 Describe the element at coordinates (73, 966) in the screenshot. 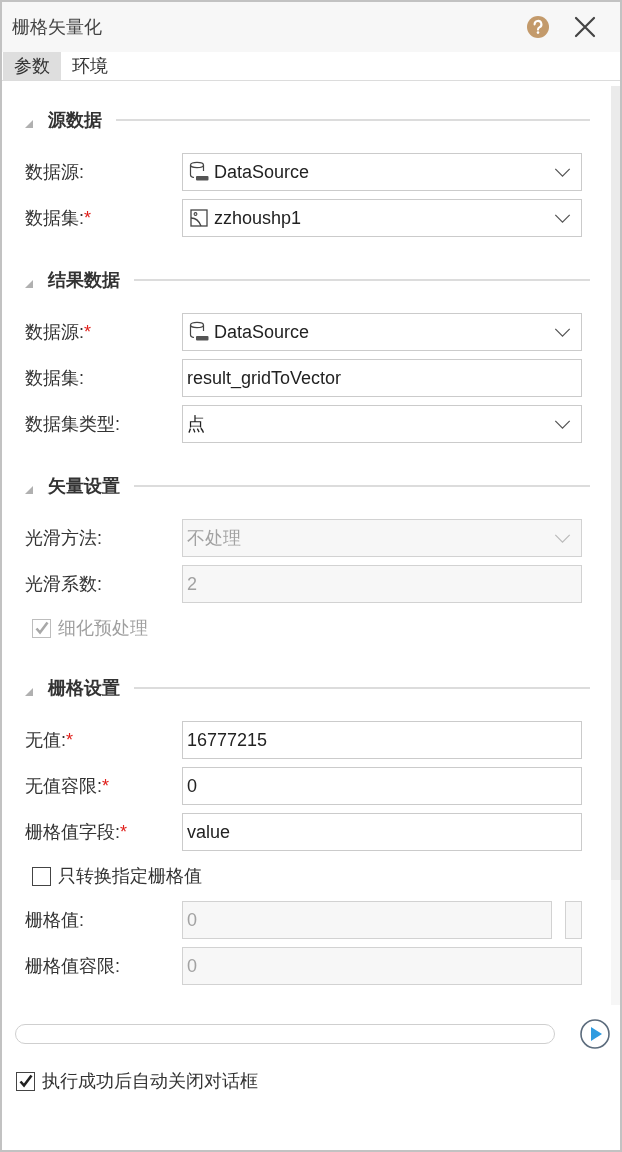

I see `field-label: 栅格值容限:` at that location.